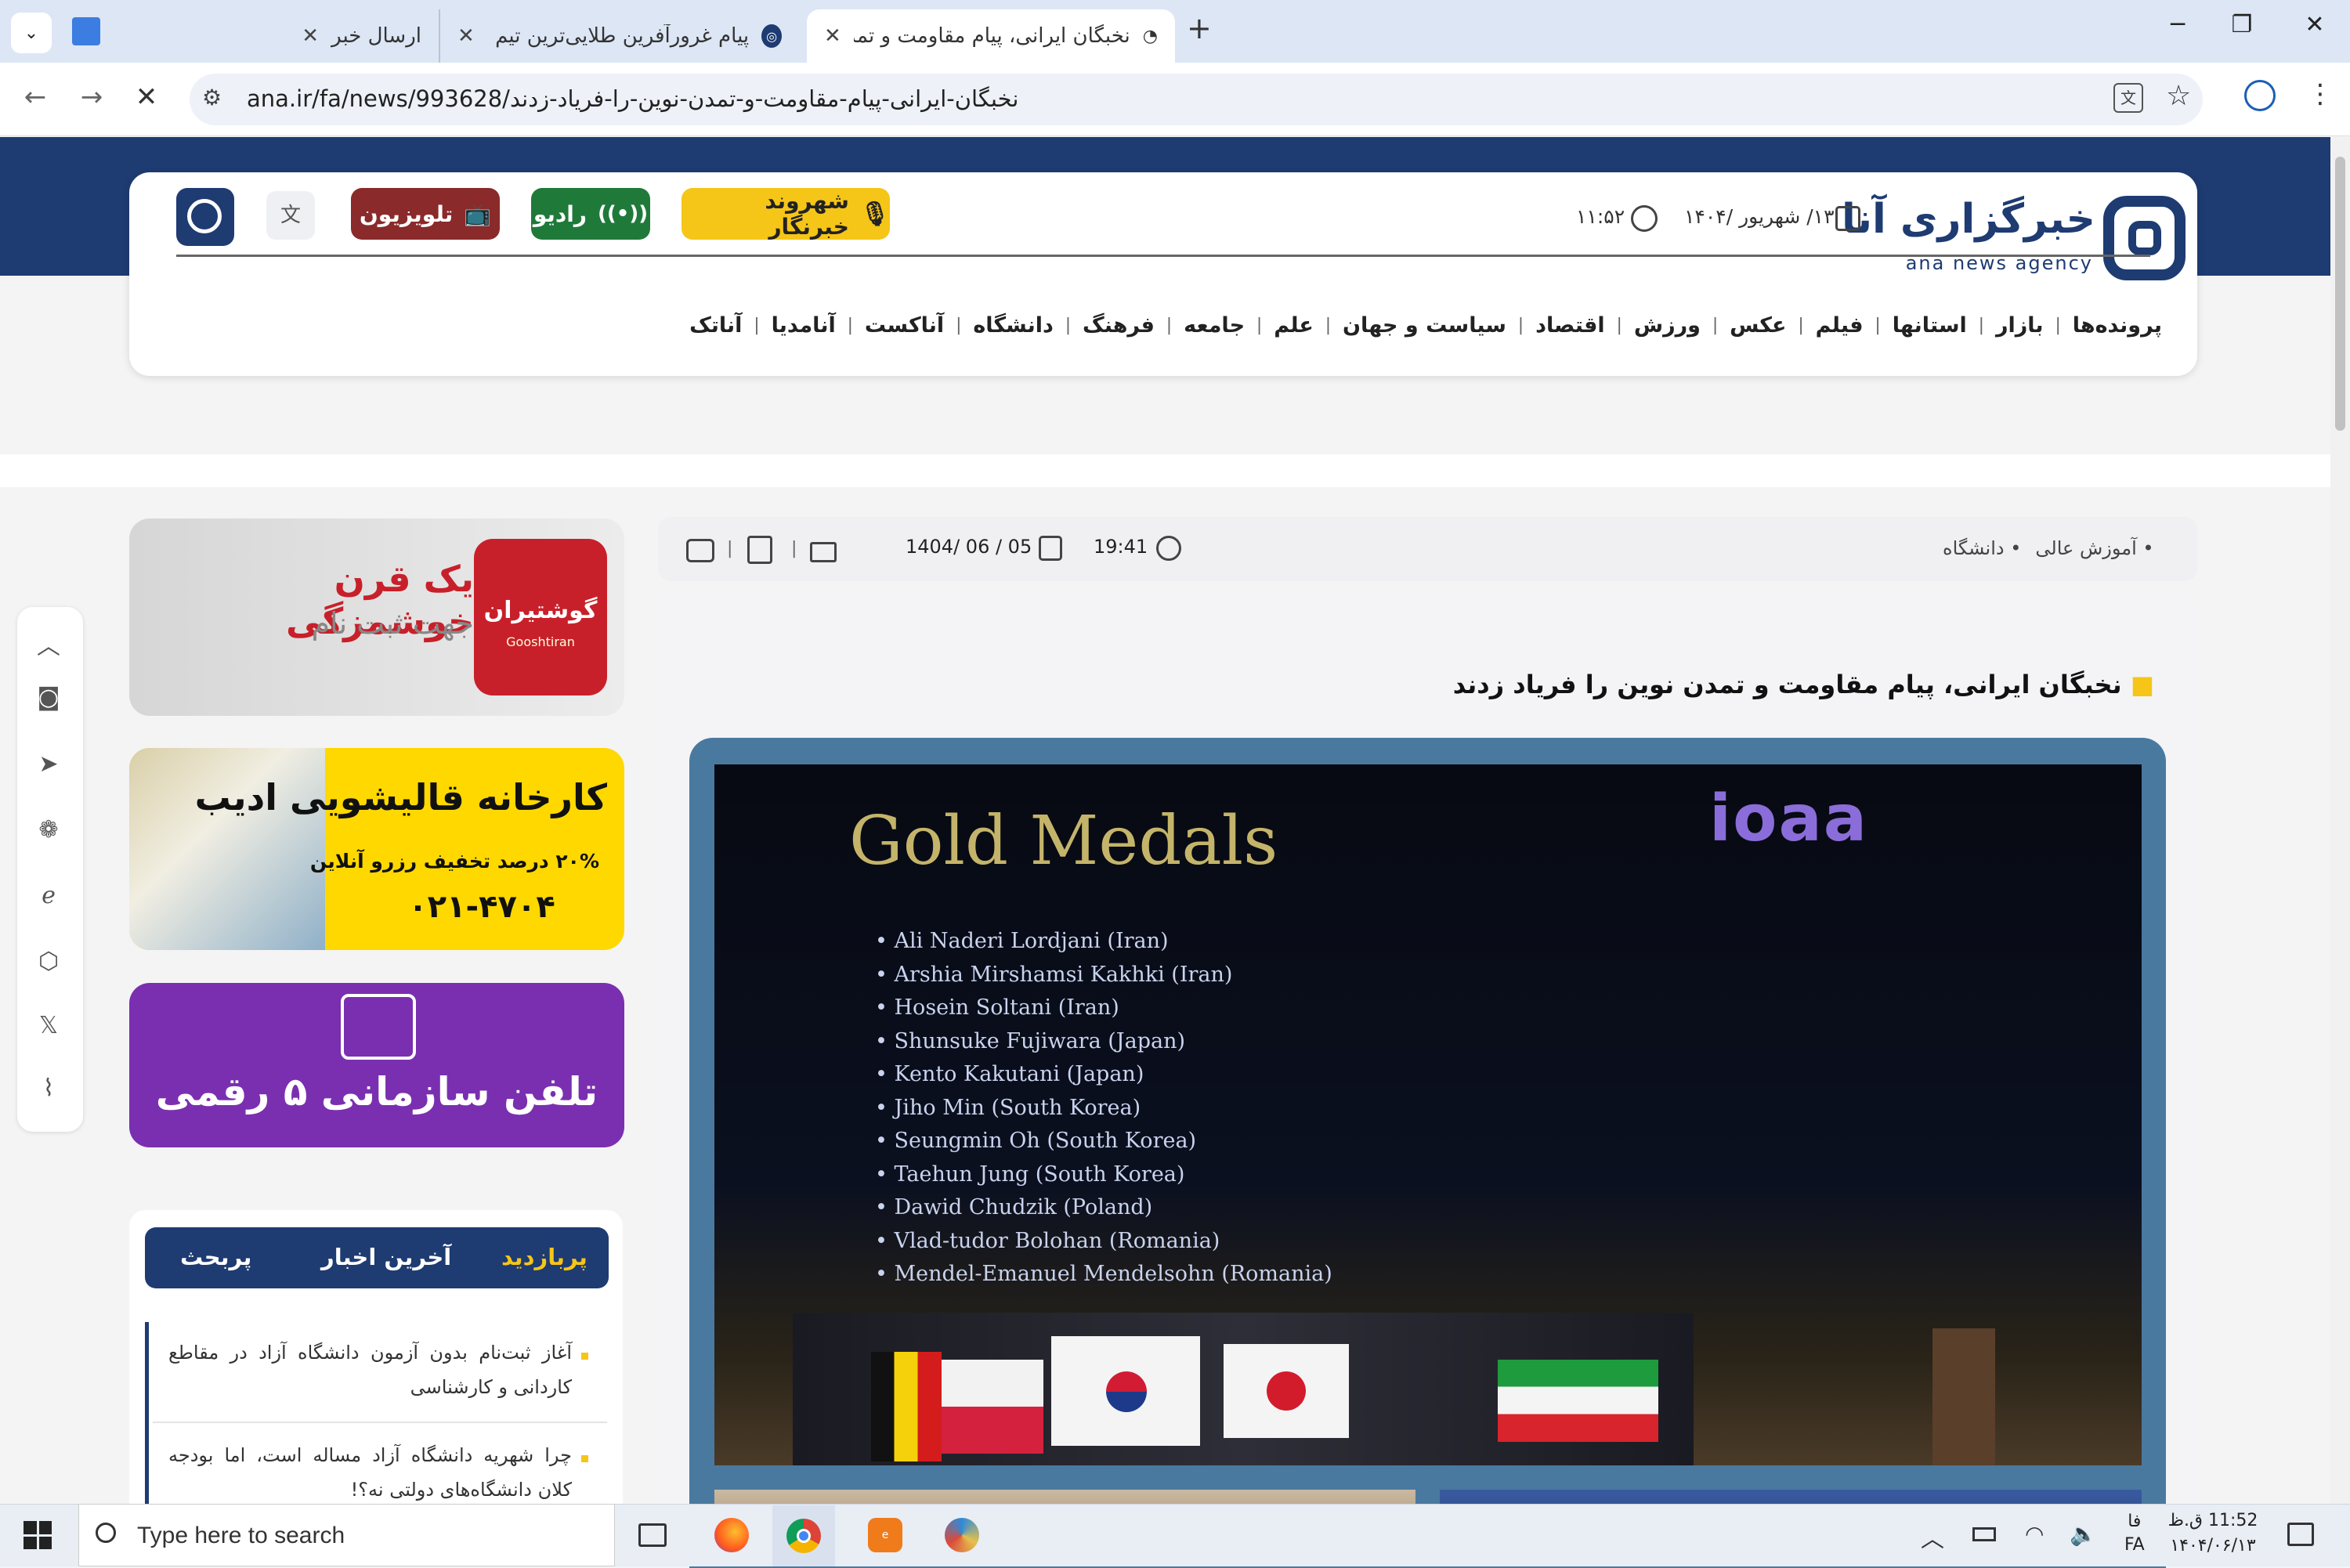 Image resolution: width=2350 pixels, height=1568 pixels. Describe the element at coordinates (291, 215) in the screenshot. I see `language-toggle-icon: 文` at that location.